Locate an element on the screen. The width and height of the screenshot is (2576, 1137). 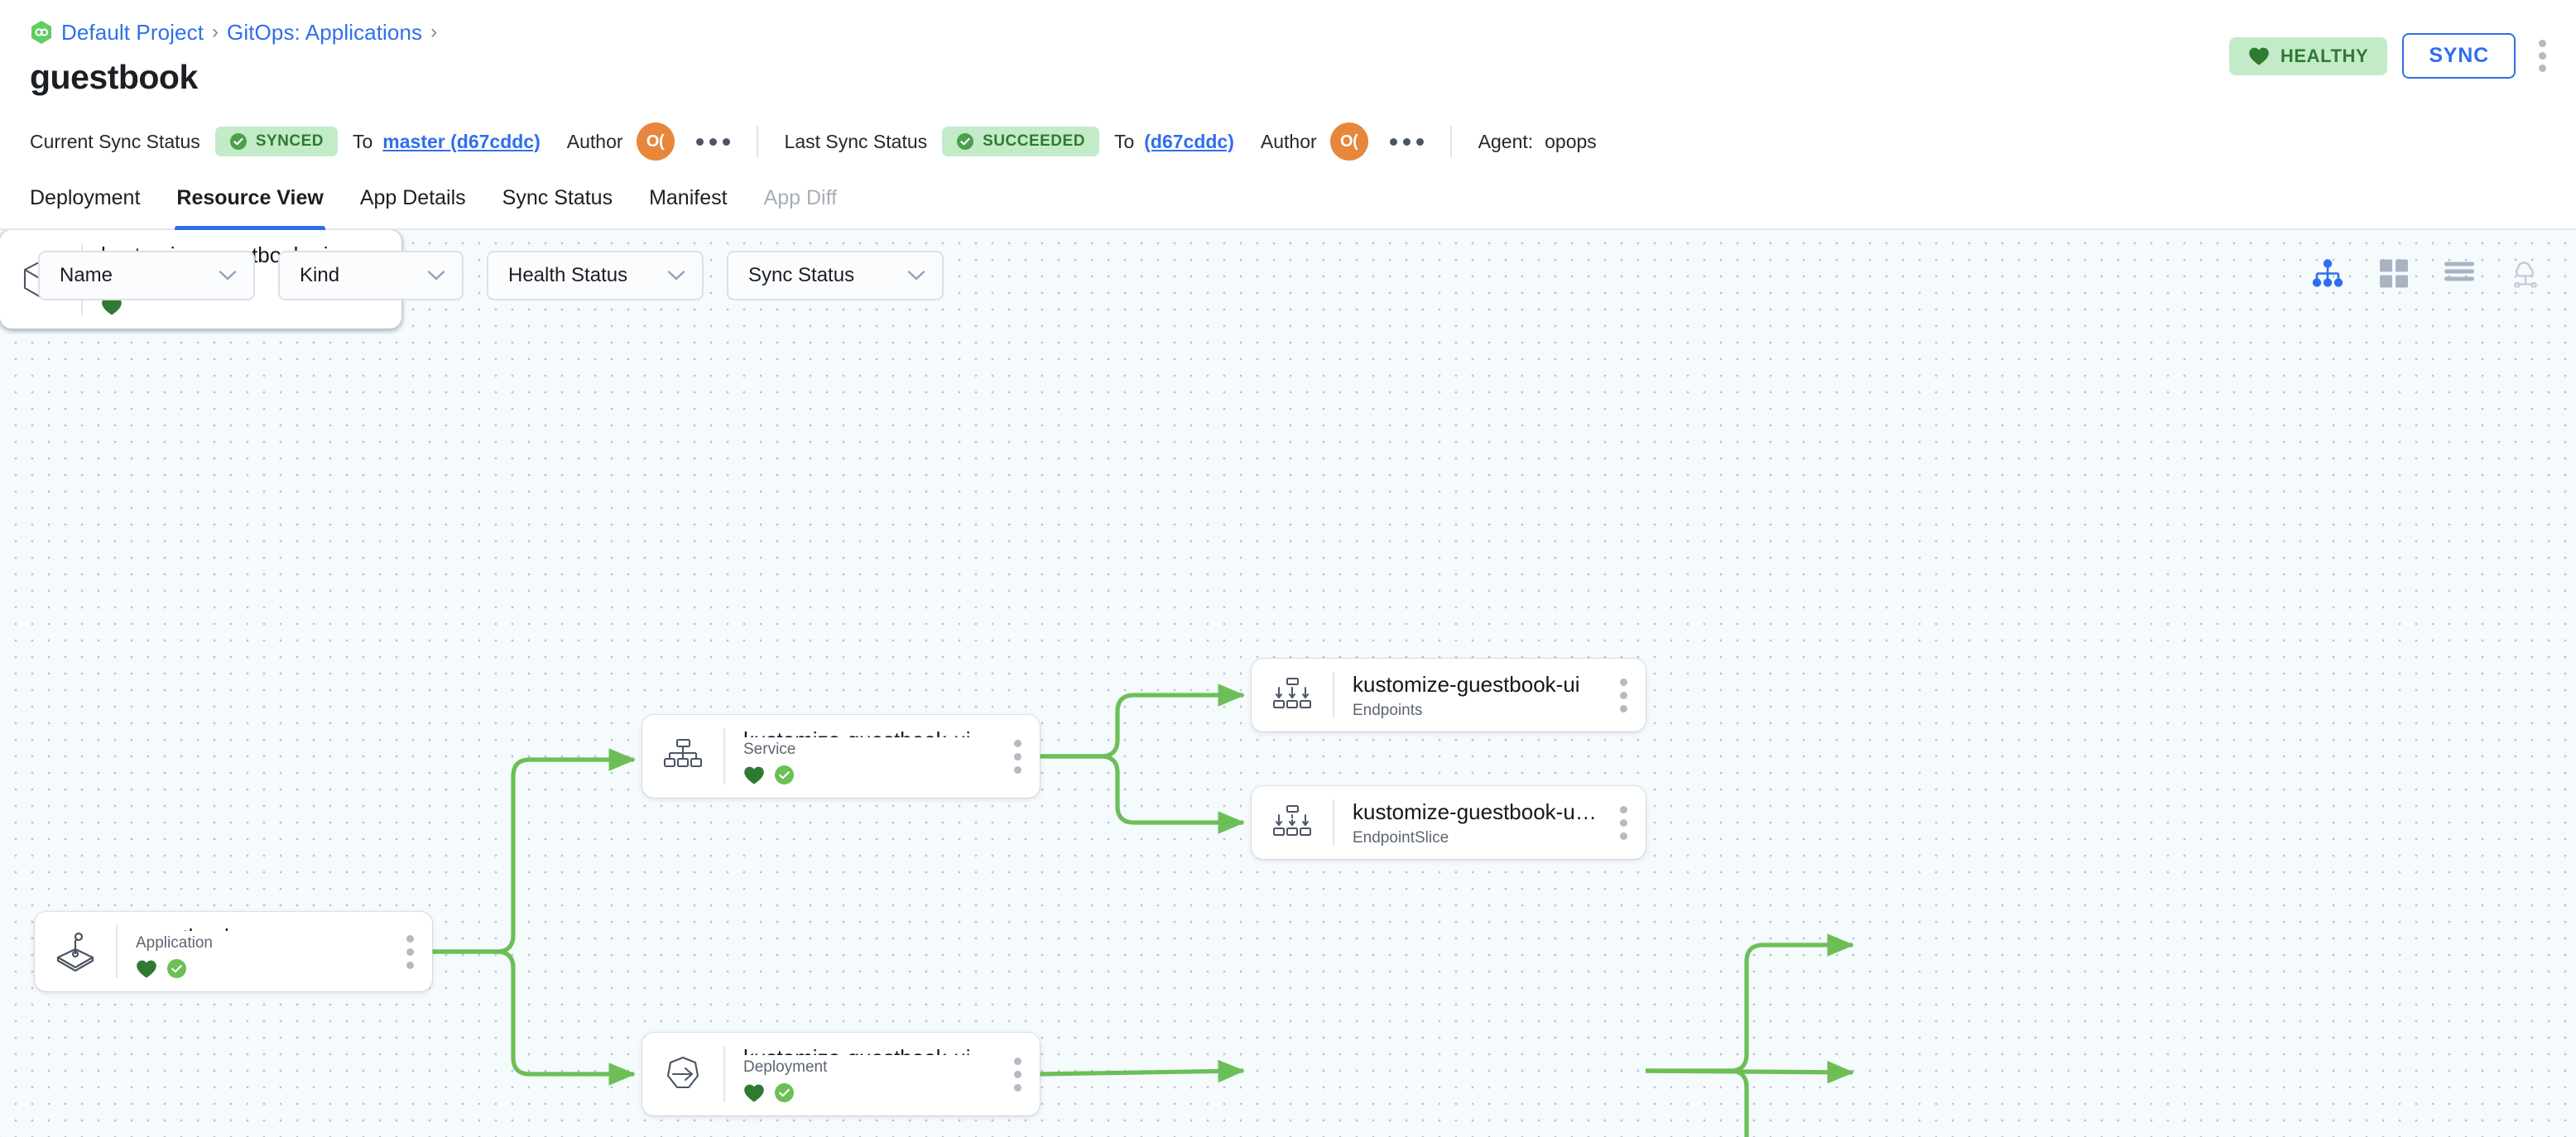
current-sync-author-label: Author is located at coordinates (594, 141).